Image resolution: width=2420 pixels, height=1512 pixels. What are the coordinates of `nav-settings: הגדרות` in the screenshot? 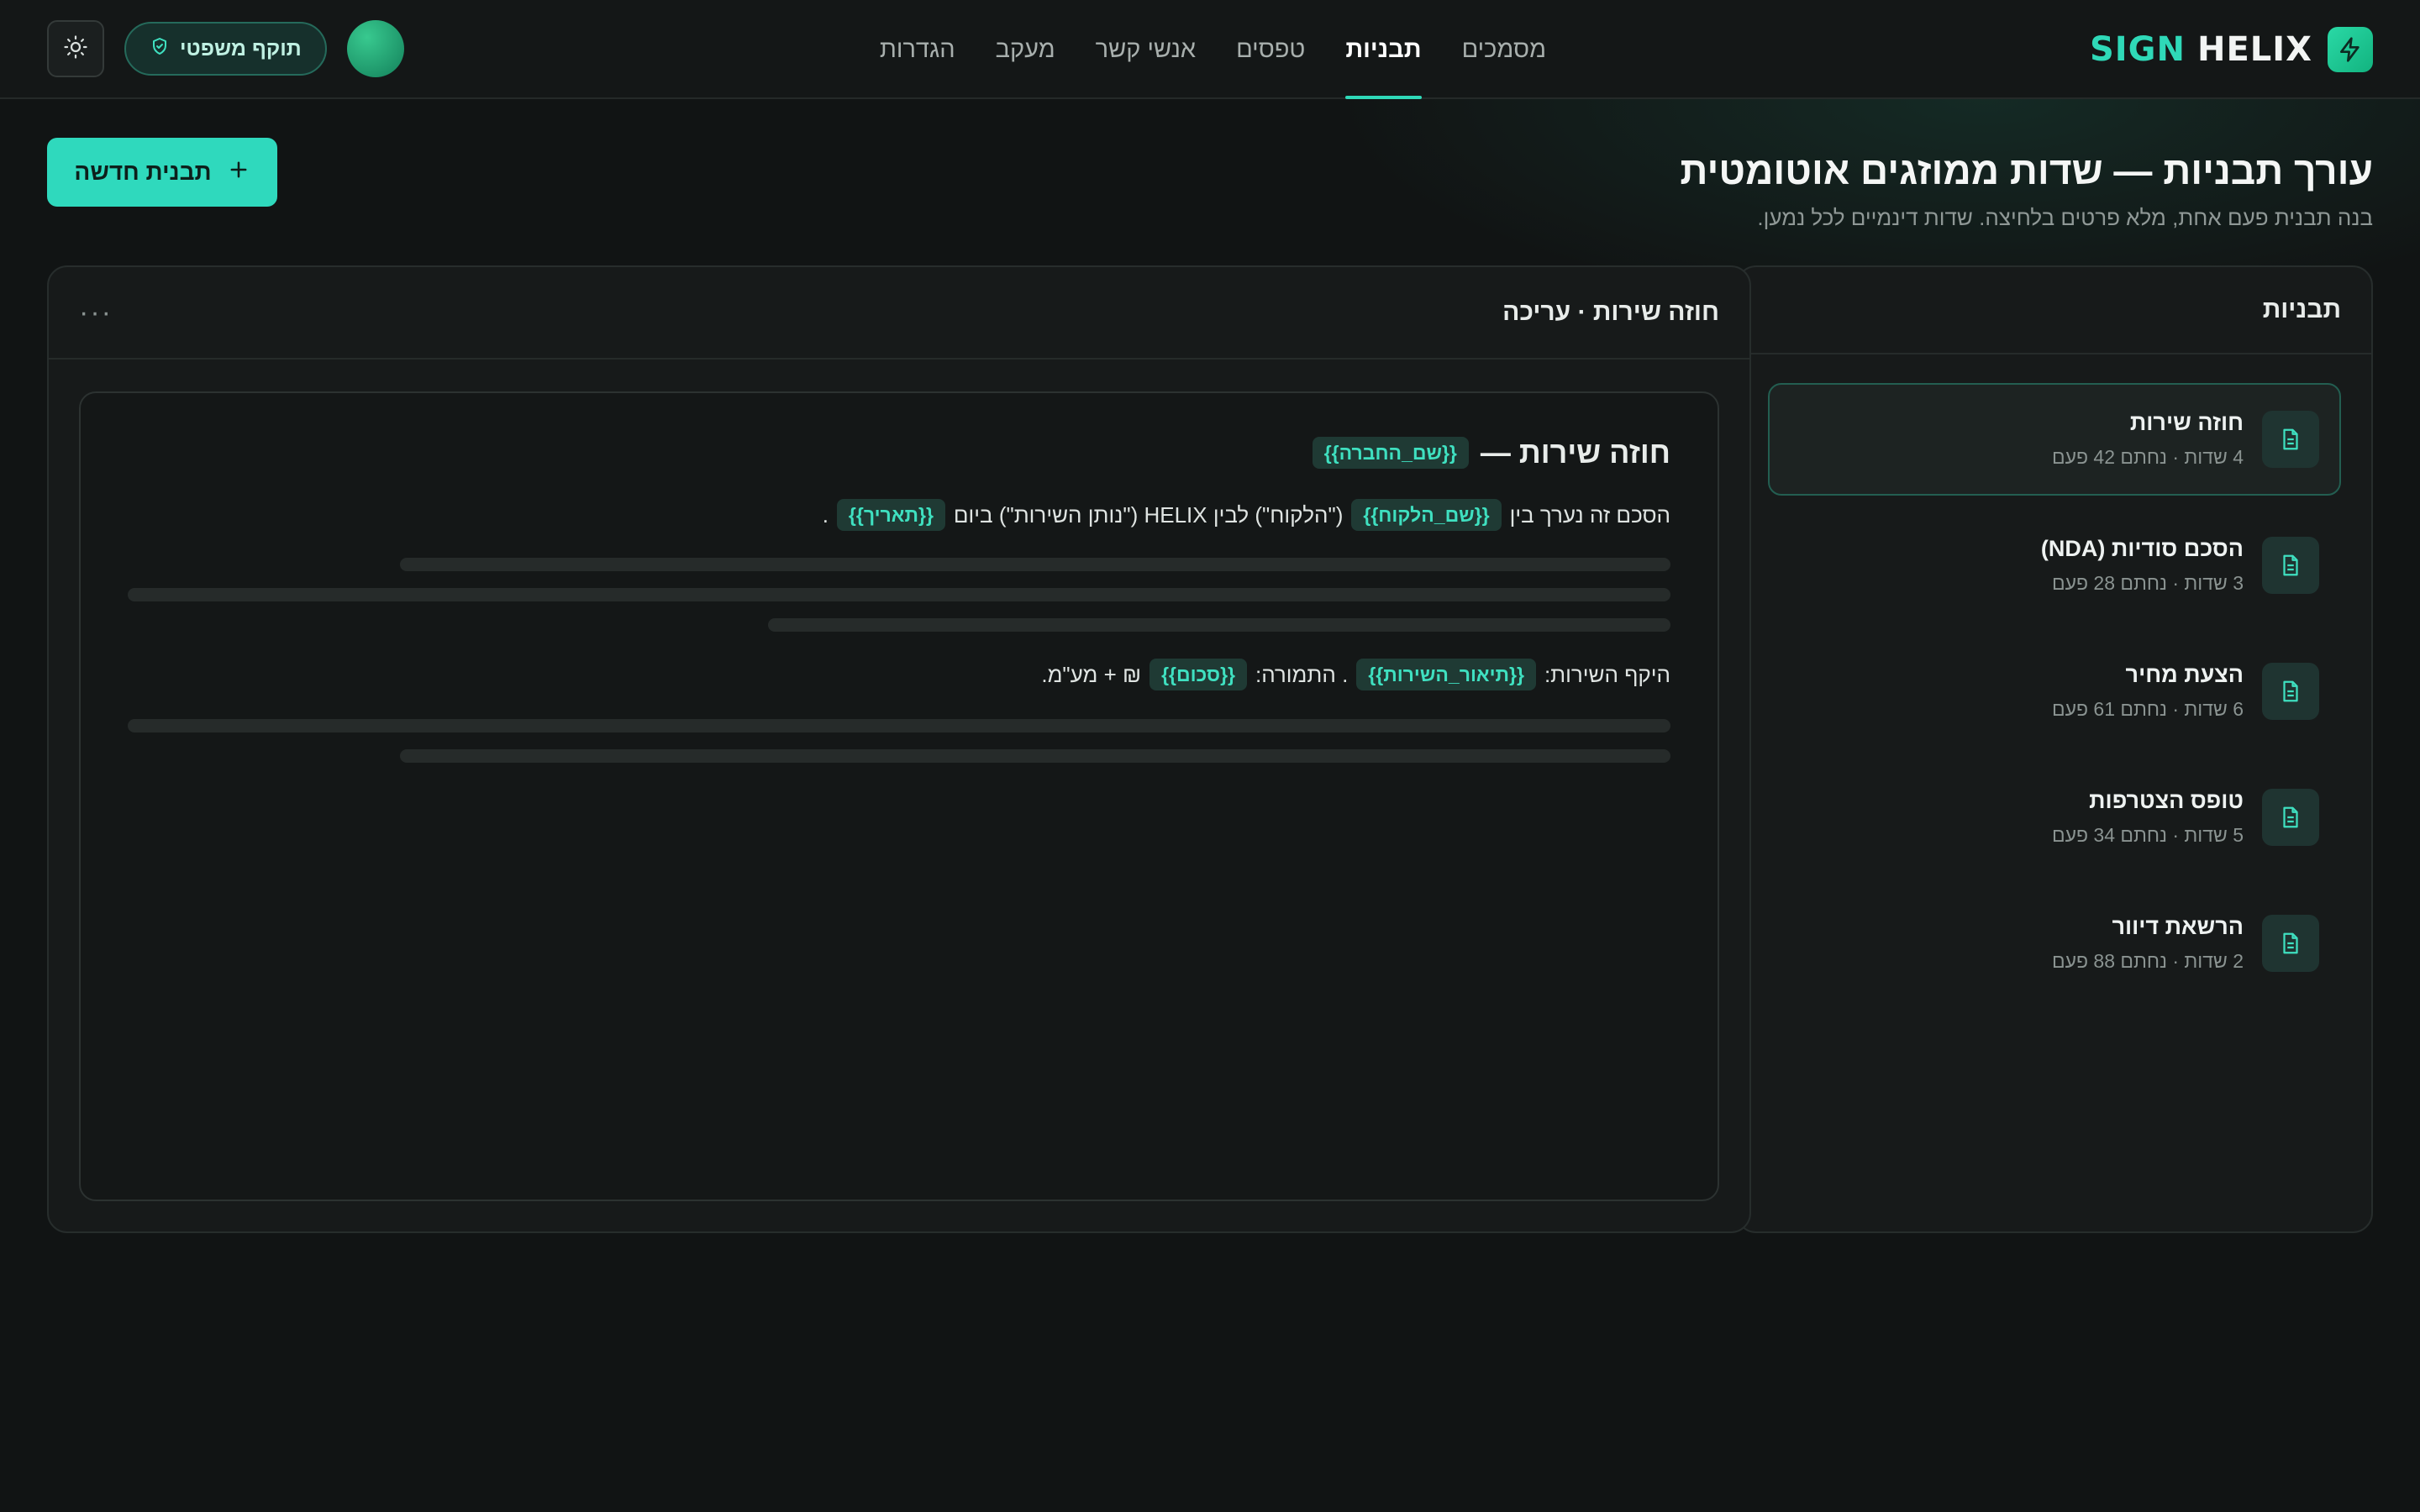 It's located at (917, 49).